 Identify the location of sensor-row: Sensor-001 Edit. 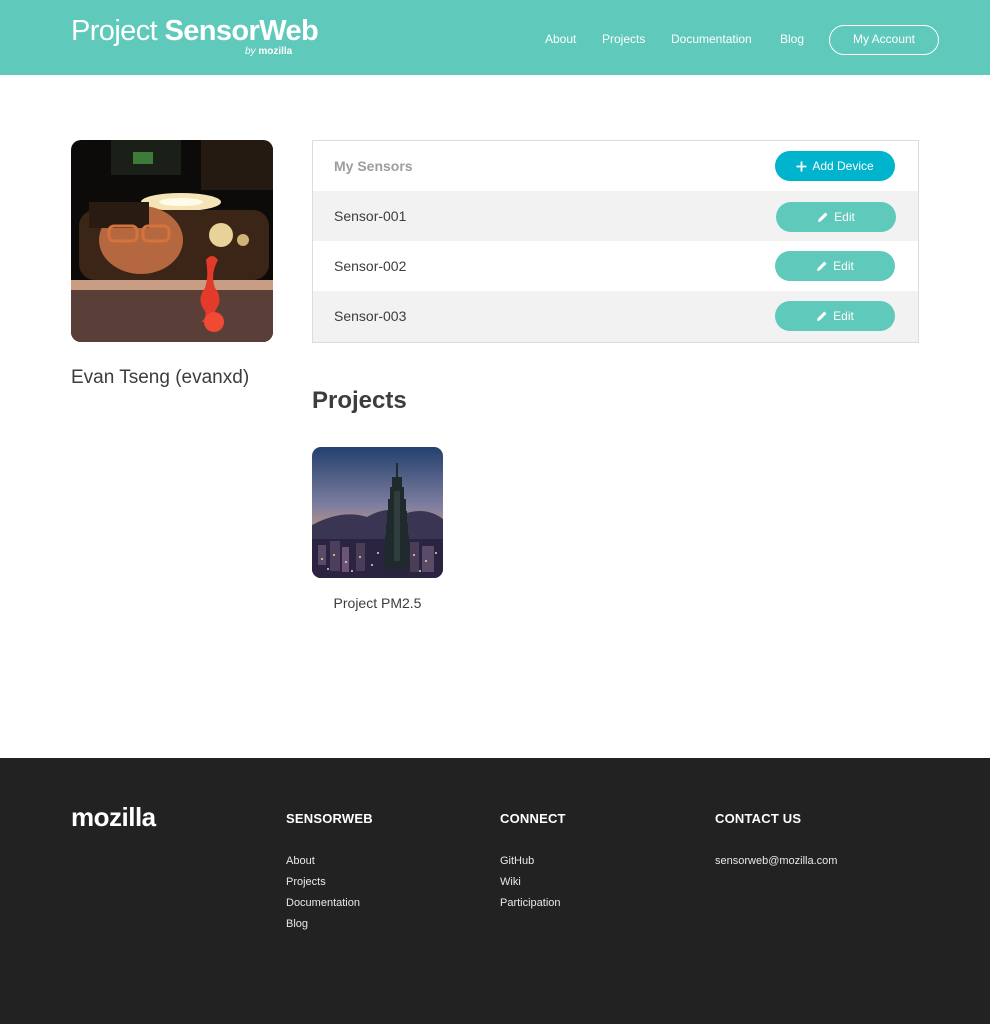
(615, 216).